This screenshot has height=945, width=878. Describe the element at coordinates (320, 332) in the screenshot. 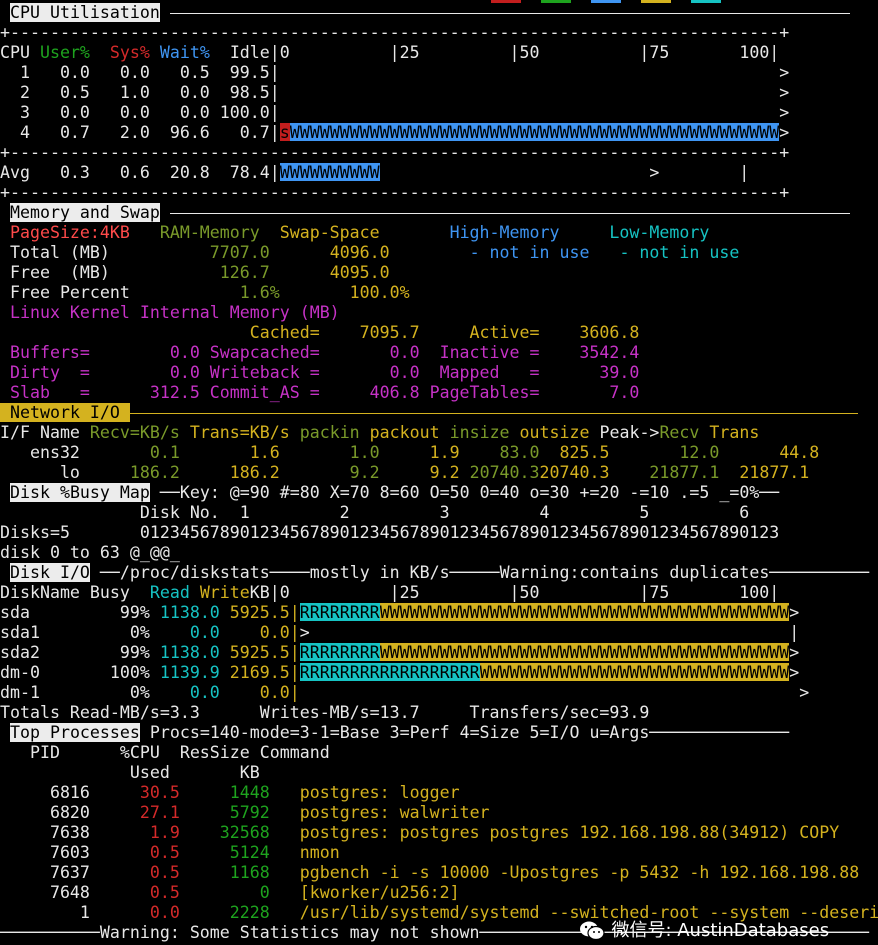

I see `kernel-cached-row: Cached= 7095.7 Active= 3606.8` at that location.